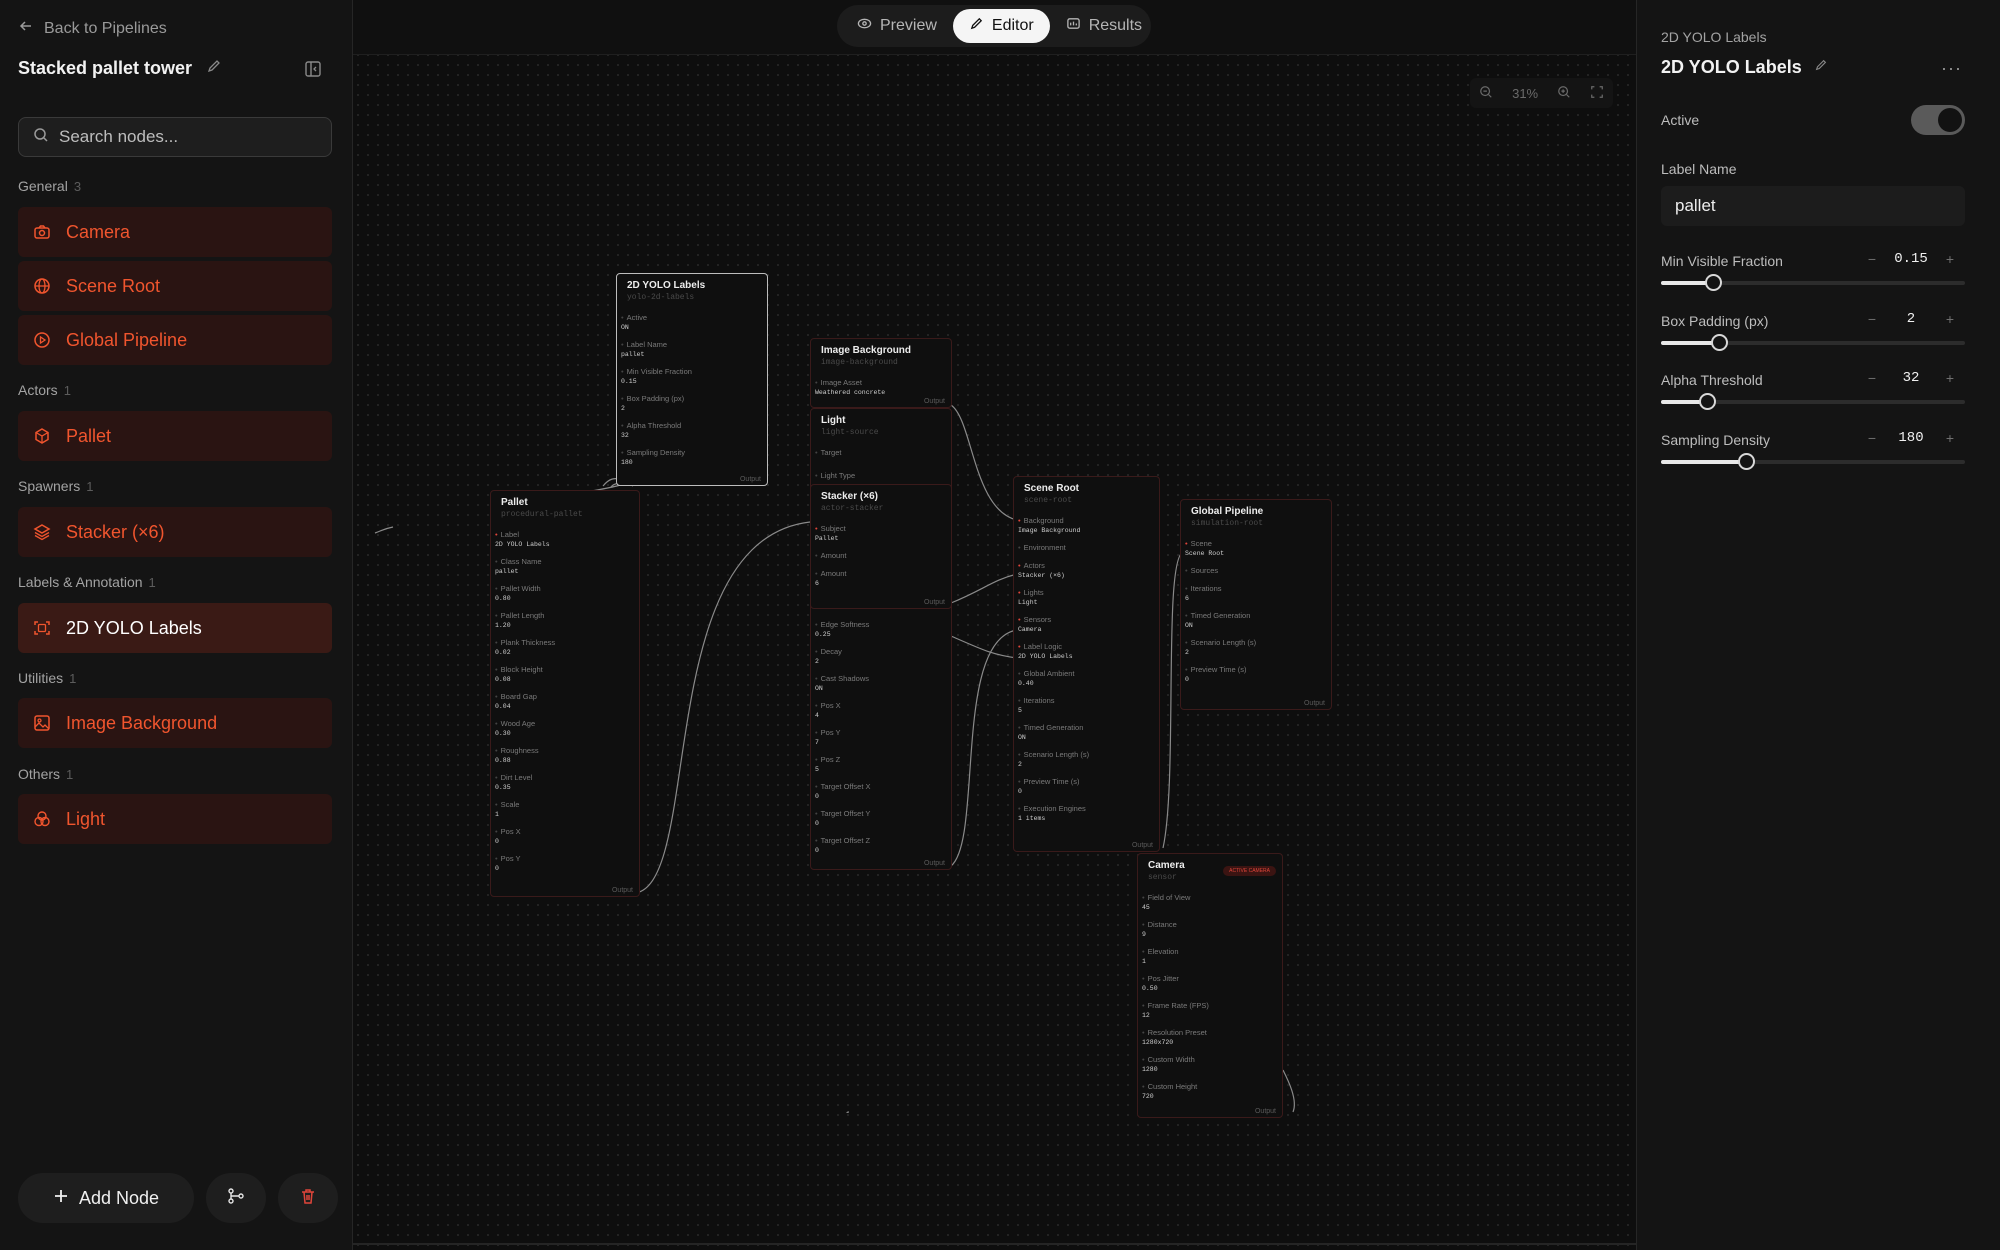 This screenshot has width=2000, height=1250. I want to click on results-icon, so click(1073, 26).